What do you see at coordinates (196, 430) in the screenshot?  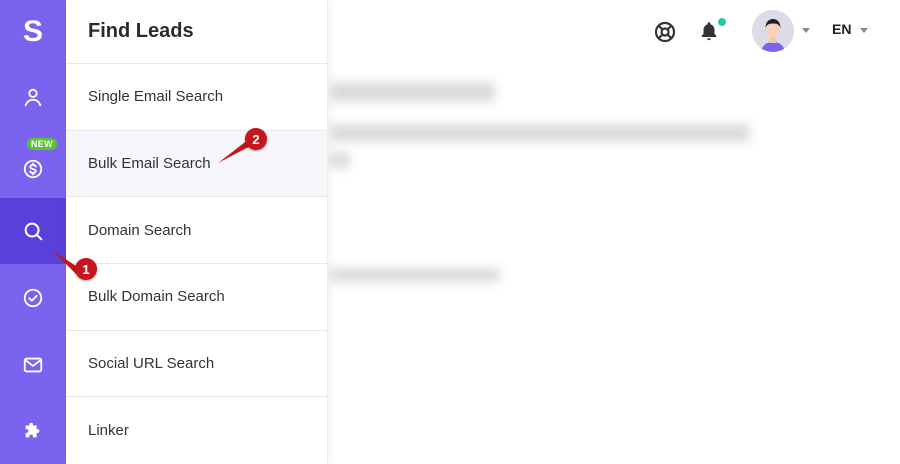 I see `submenu-item-linker: Linker` at bounding box center [196, 430].